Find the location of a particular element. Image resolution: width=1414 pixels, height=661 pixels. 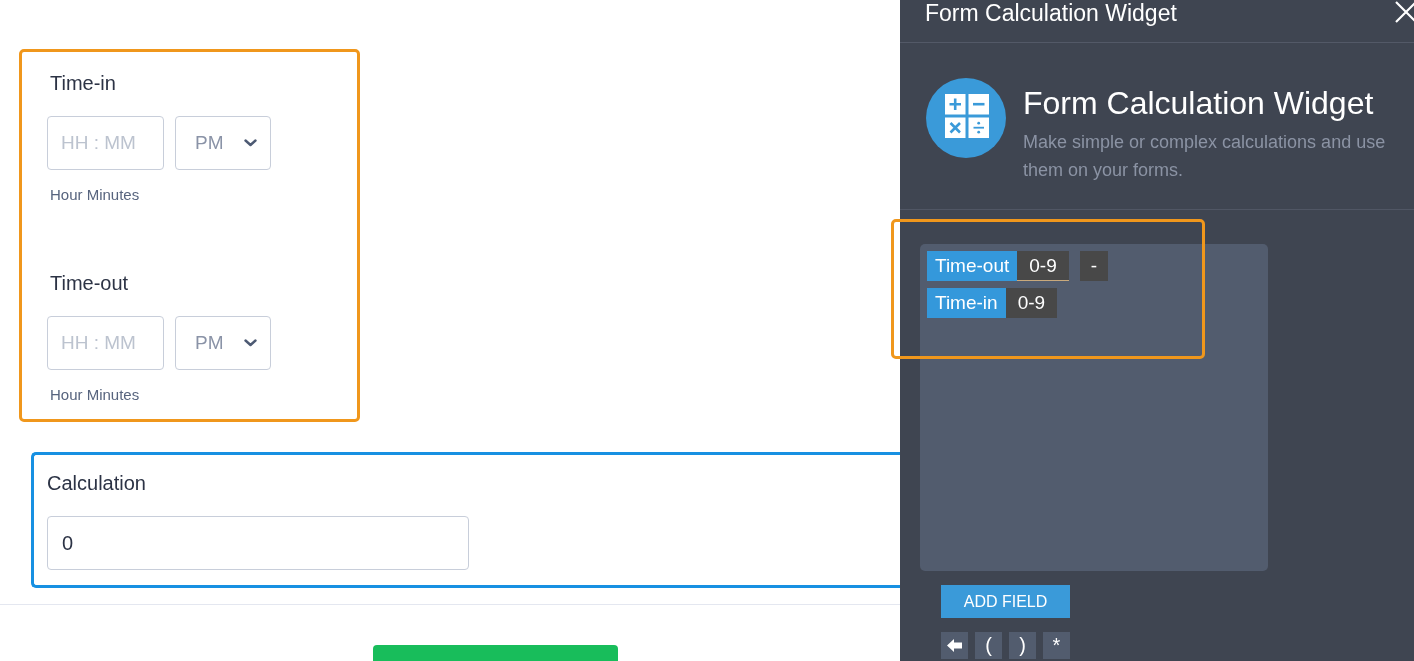

operator-token: - is located at coordinates (1094, 266).